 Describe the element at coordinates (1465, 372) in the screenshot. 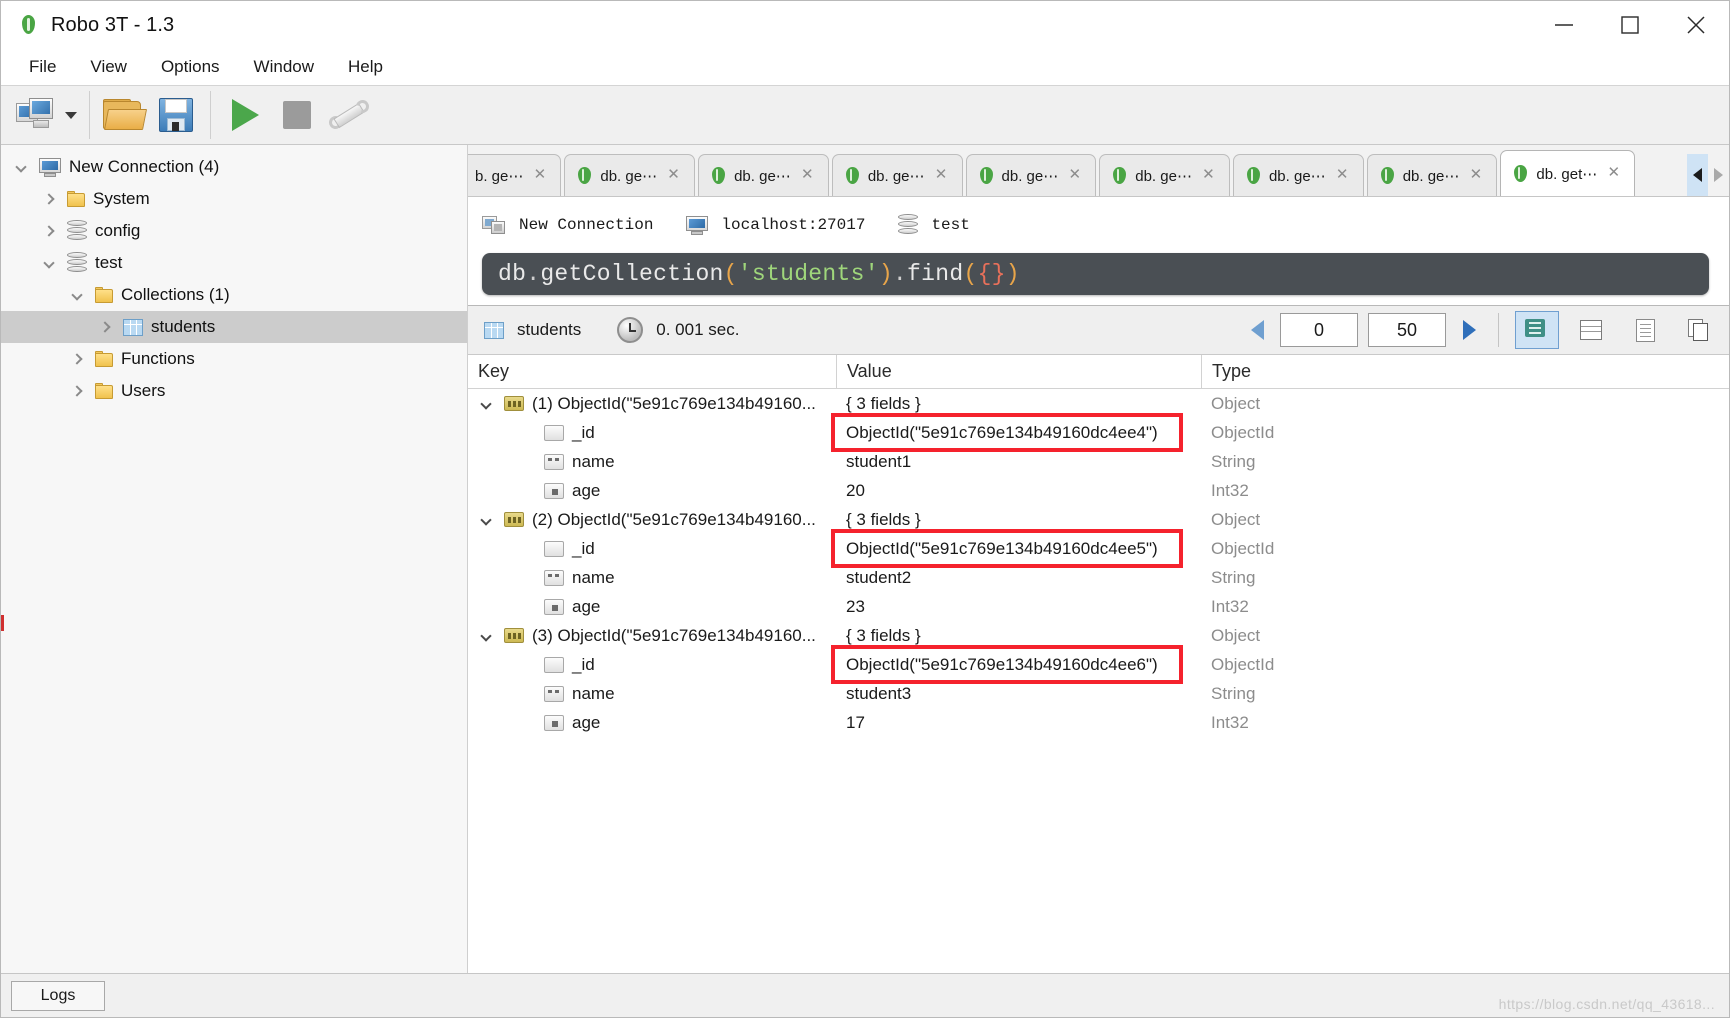

I see `column-header-type: Type` at that location.